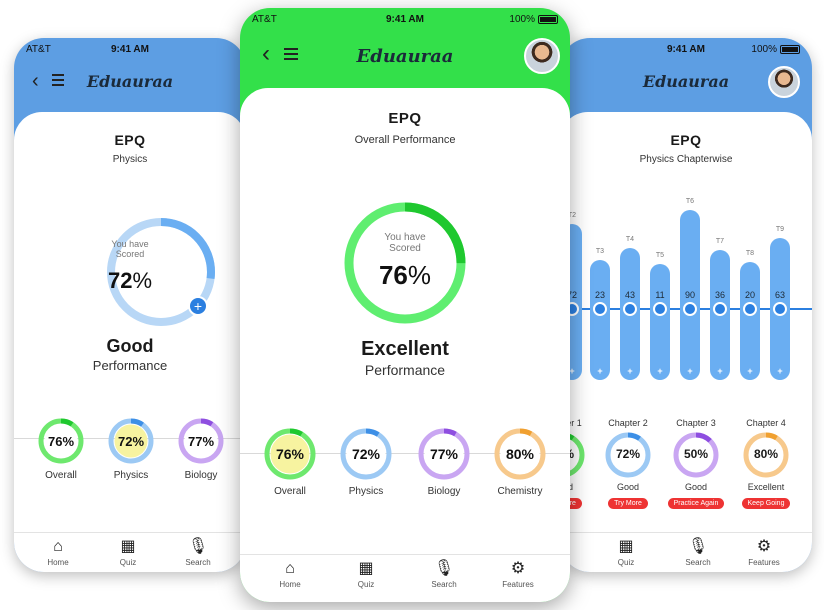 This screenshot has width=824, height=610. Describe the element at coordinates (698, 562) in the screenshot. I see `tab-label: Search` at that location.